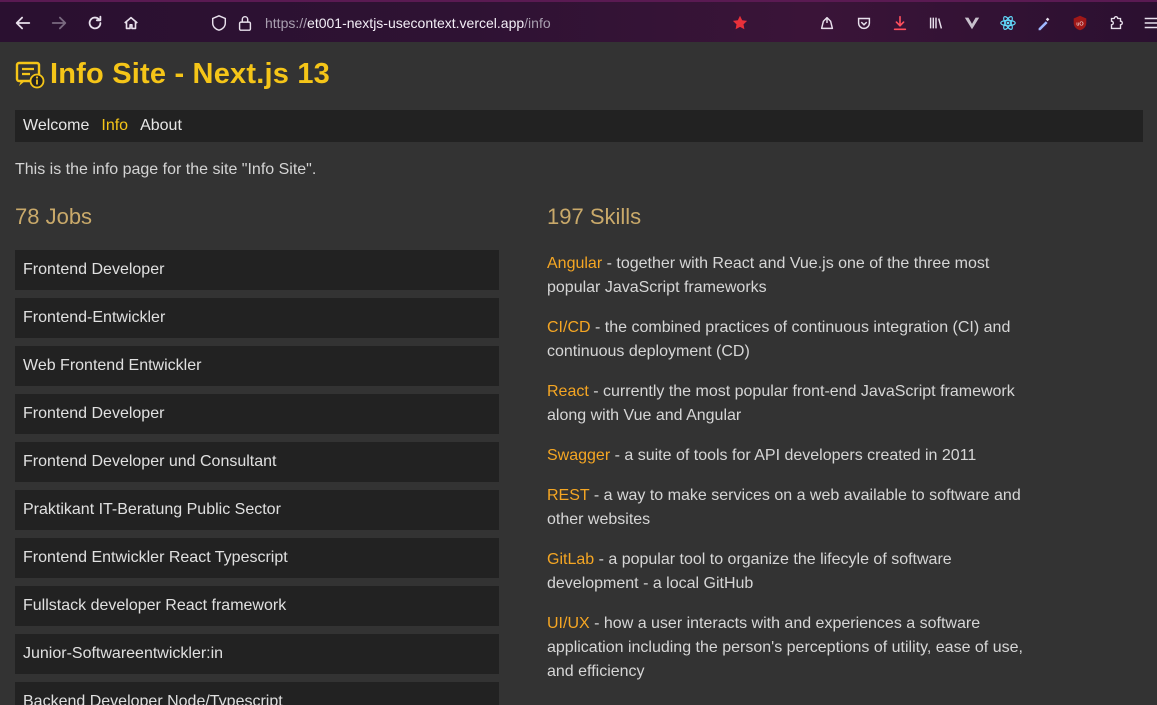 This screenshot has width=1157, height=705. What do you see at coordinates (1148, 23) in the screenshot?
I see `menu-hamburger-icon` at bounding box center [1148, 23].